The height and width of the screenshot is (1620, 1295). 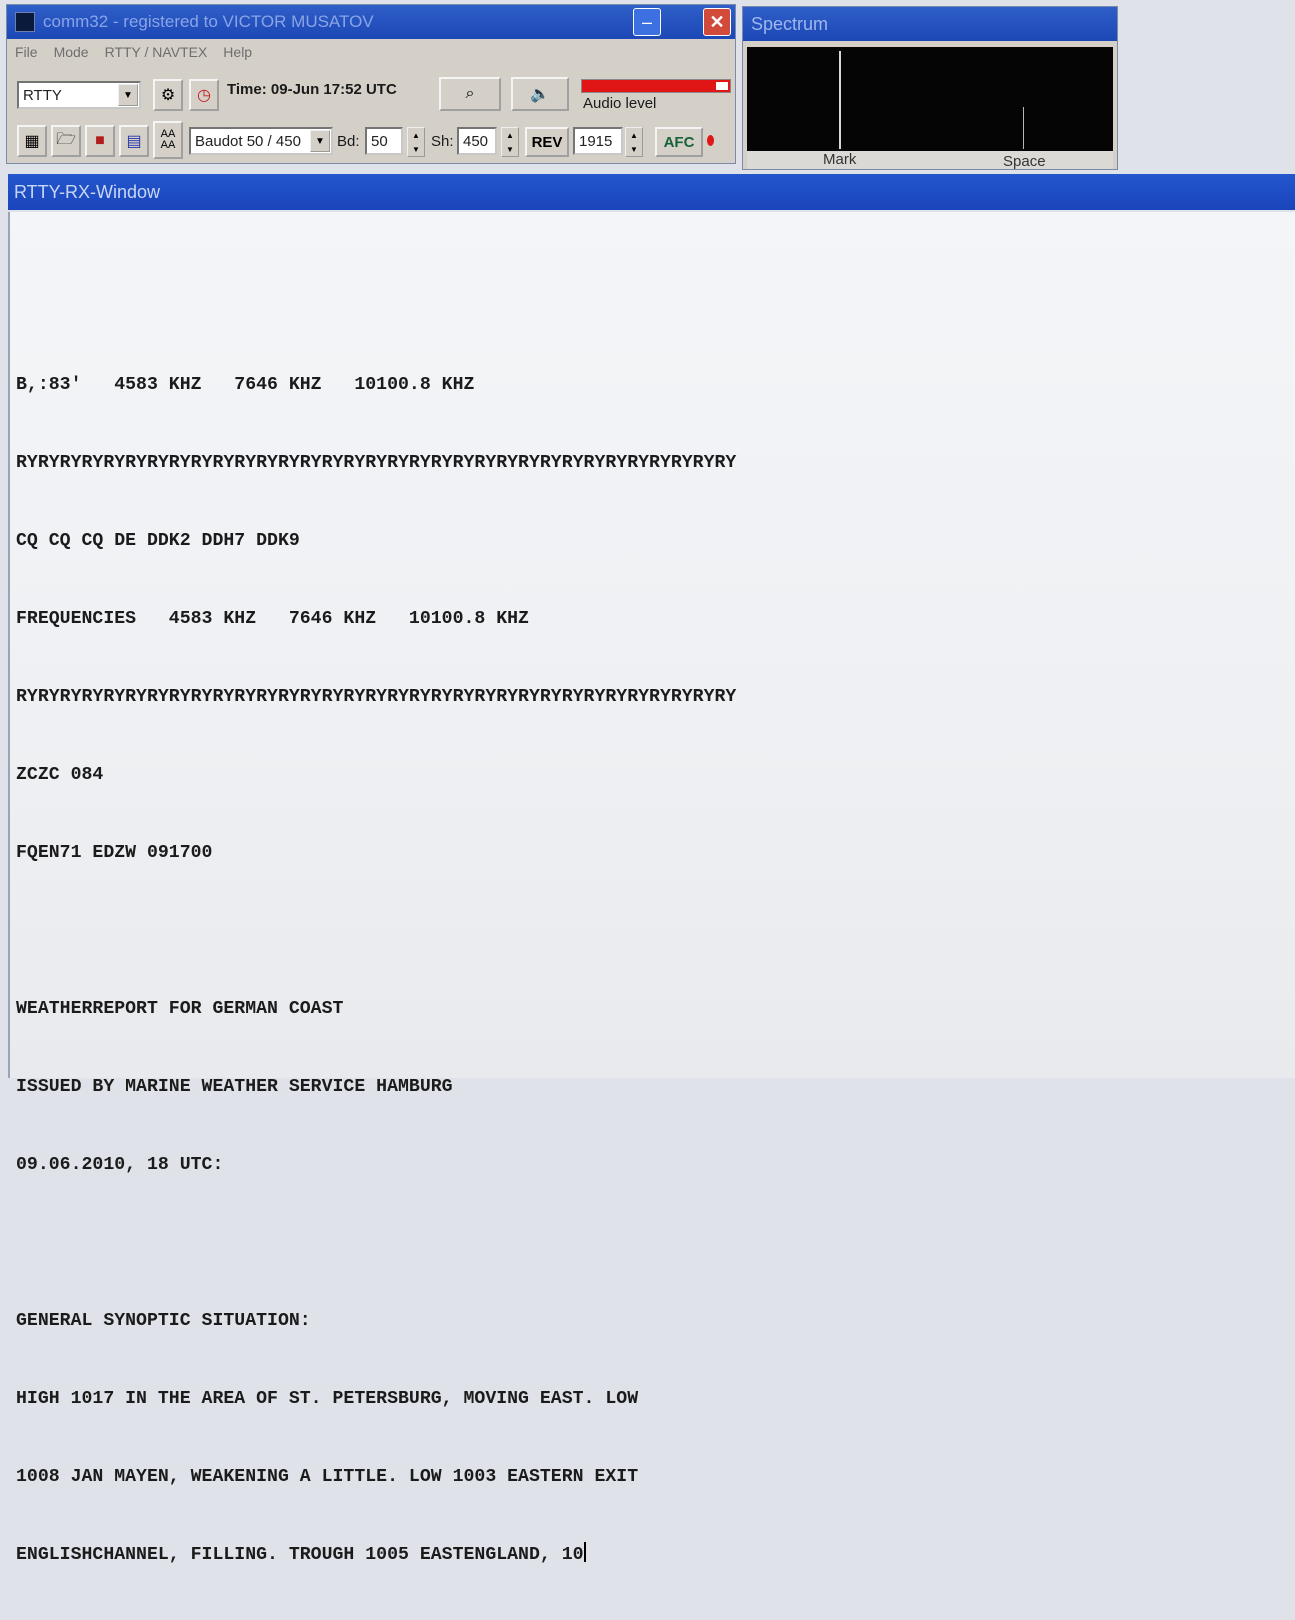 I want to click on clock-icon: ◷, so click(x=204, y=95).